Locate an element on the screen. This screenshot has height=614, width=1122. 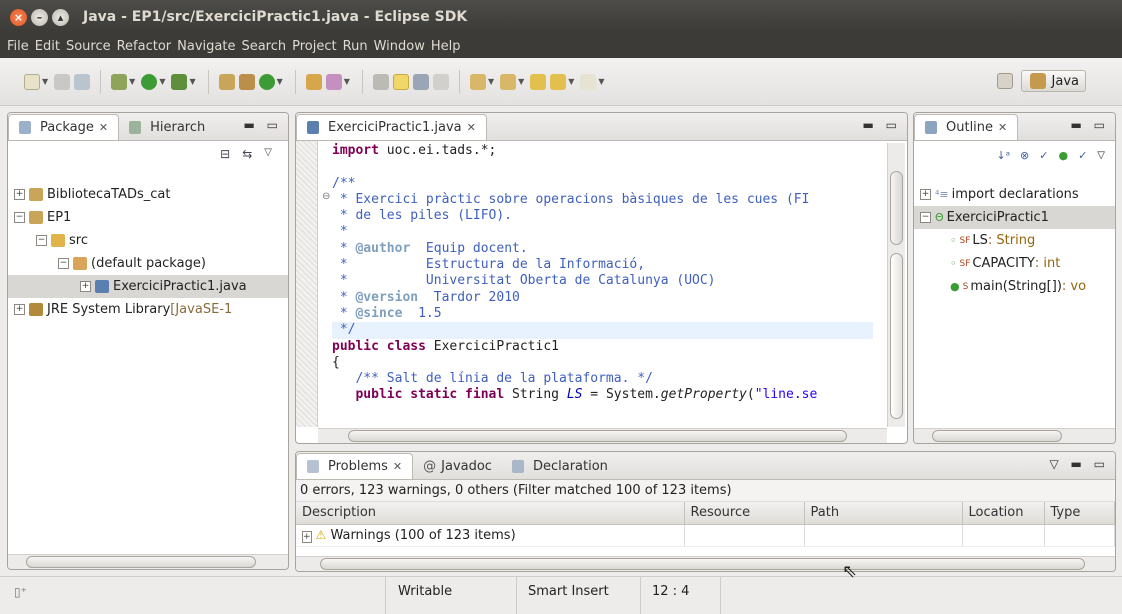
external-tools-icon is located at coordinates (179, 81).